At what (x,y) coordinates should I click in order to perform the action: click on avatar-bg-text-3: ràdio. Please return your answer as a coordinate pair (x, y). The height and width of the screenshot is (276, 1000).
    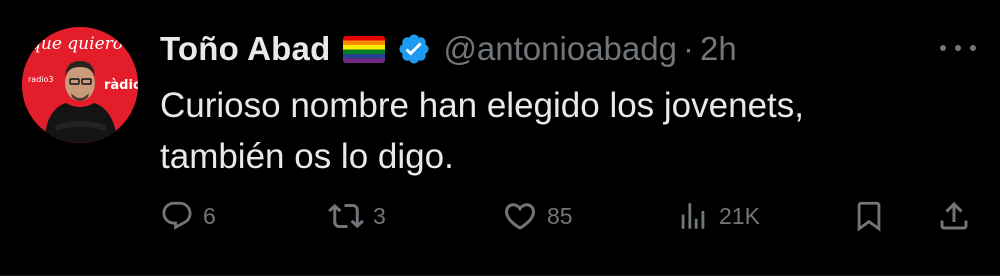
    Looking at the image, I should click on (121, 85).